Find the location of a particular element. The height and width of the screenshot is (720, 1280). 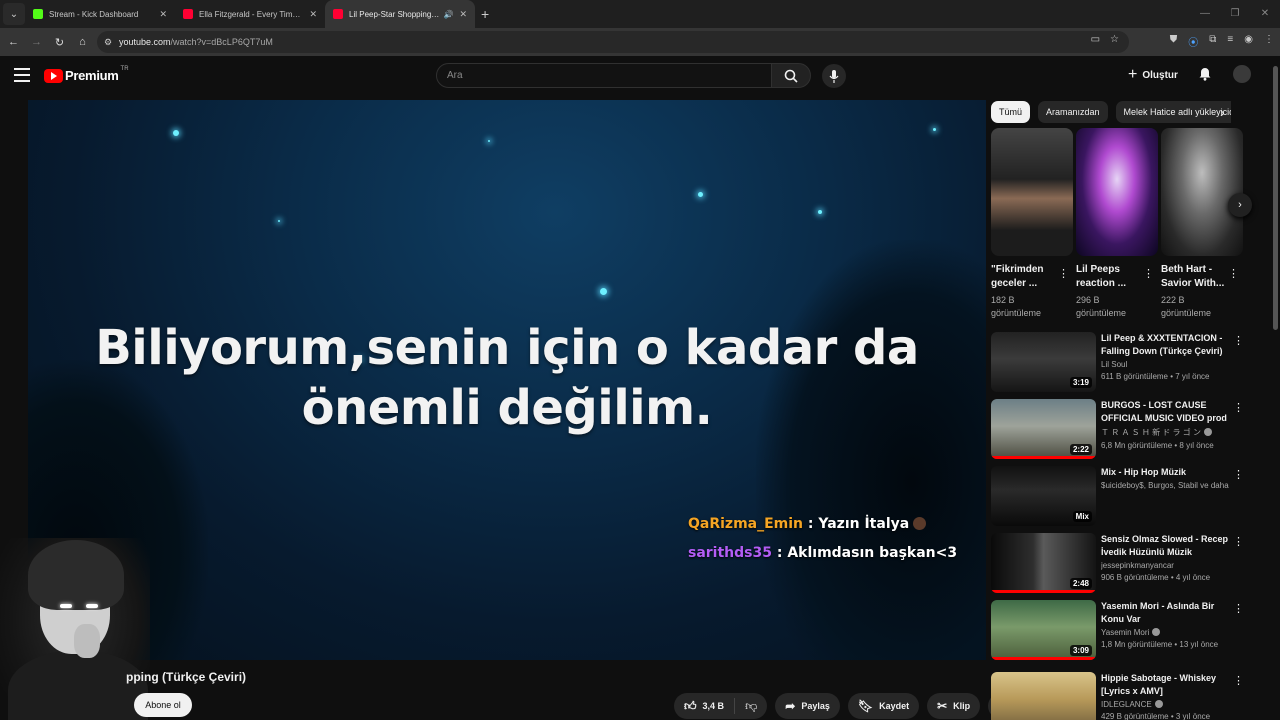

menu-icon is located at coordinates (22, 75).